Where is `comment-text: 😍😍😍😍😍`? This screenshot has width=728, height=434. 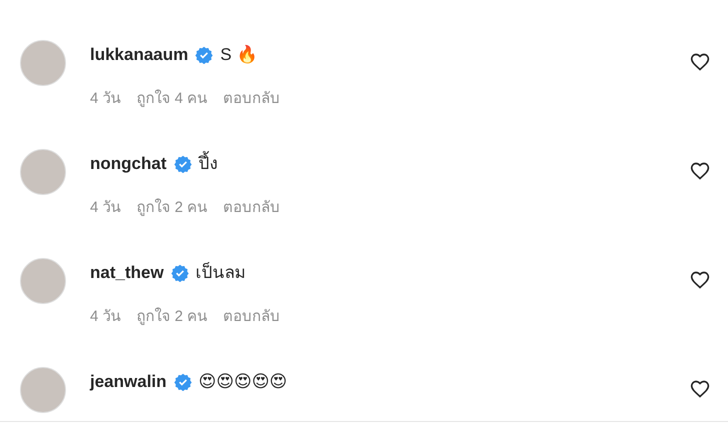 comment-text: 😍😍😍😍😍 is located at coordinates (243, 382).